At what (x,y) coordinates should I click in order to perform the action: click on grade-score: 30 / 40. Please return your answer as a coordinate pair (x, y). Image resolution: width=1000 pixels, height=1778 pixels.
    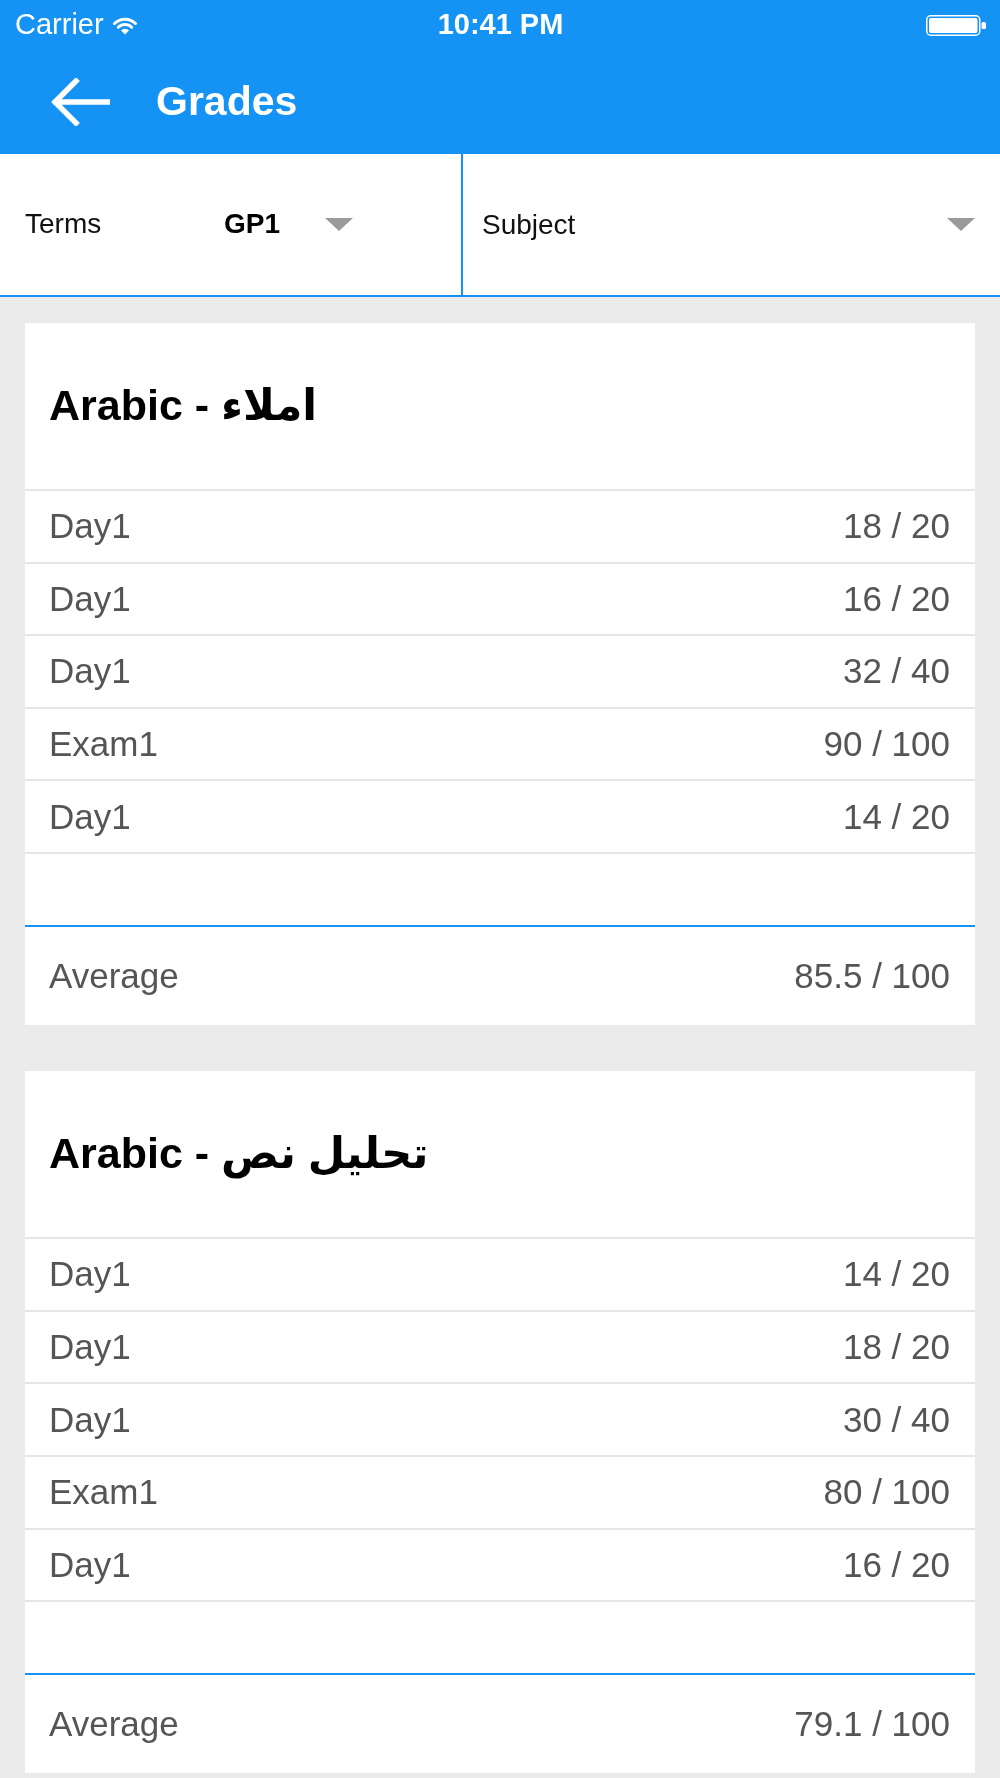
    Looking at the image, I should click on (896, 1419).